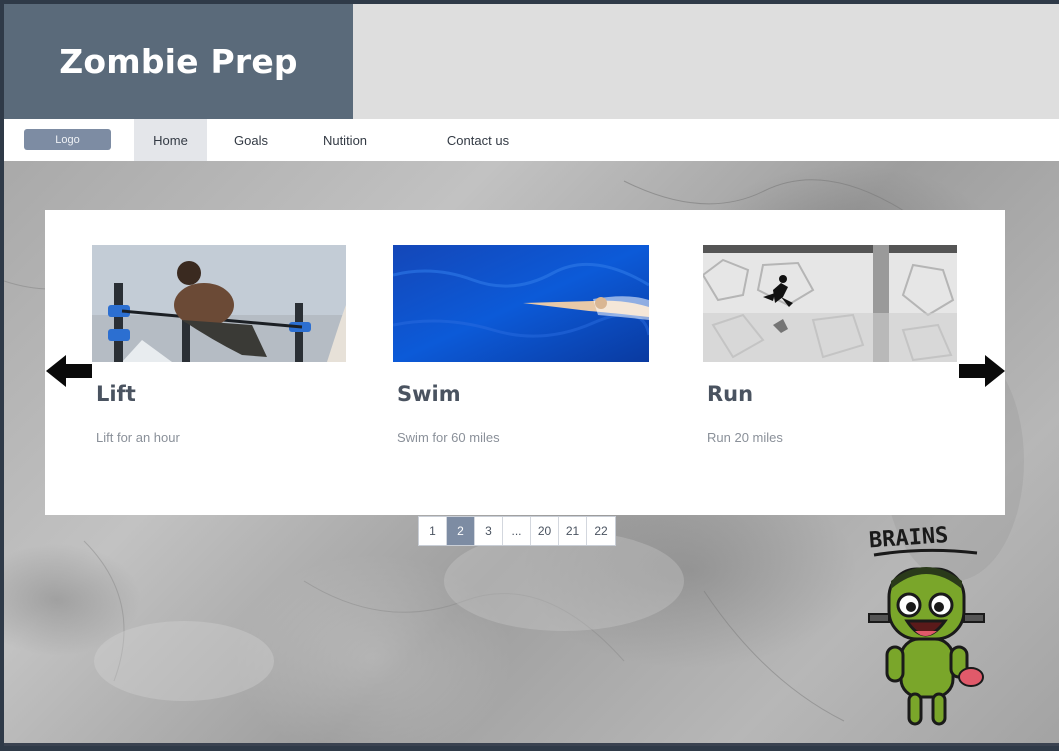 The image size is (1059, 751). I want to click on zombie-mascot: BRAINS, so click(926, 624).